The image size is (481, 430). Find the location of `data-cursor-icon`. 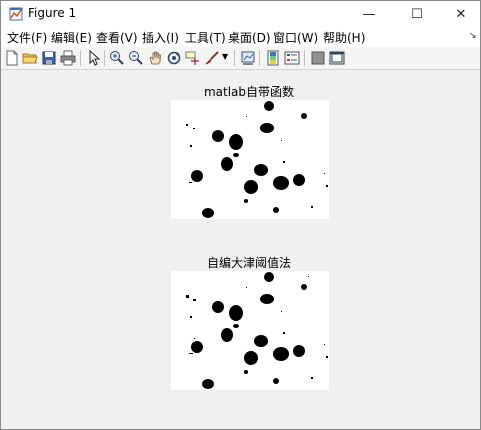

data-cursor-icon is located at coordinates (193, 58).